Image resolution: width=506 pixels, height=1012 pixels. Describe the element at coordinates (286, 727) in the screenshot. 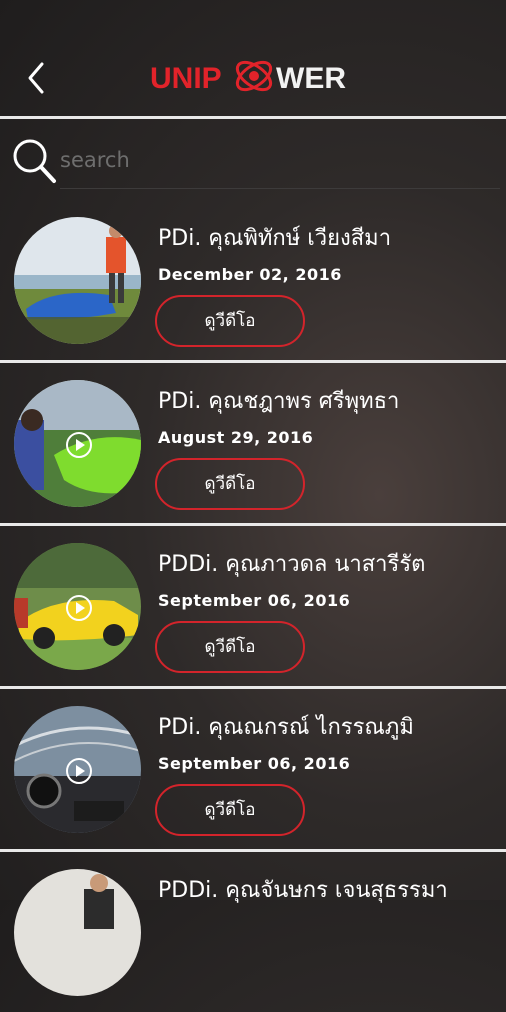

I see `video-title: PDi. คุณณกรณ์ ไกรรณภูมิ` at that location.